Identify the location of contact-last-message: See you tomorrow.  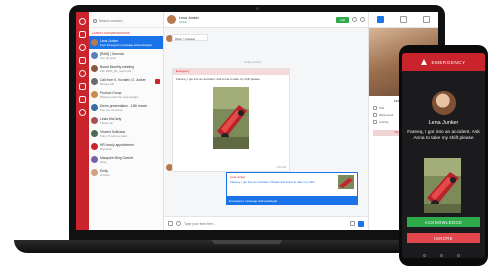
(111, 109).